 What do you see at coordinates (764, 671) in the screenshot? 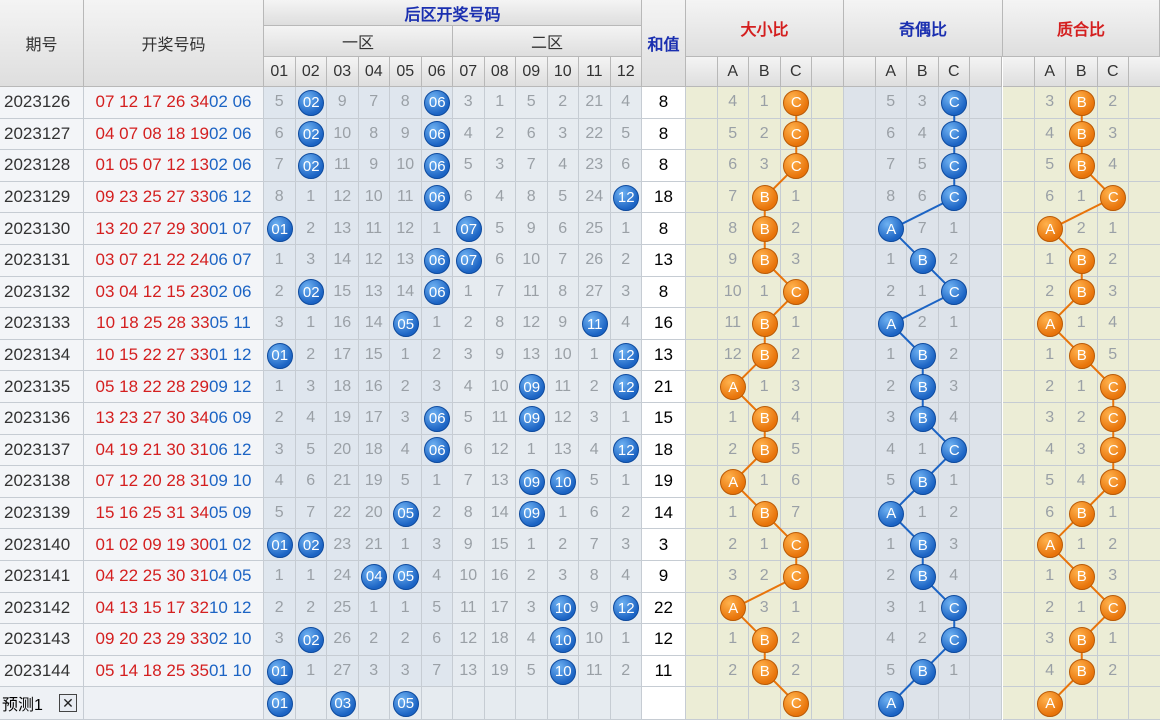
I see `size-ratio-ball: B` at bounding box center [764, 671].